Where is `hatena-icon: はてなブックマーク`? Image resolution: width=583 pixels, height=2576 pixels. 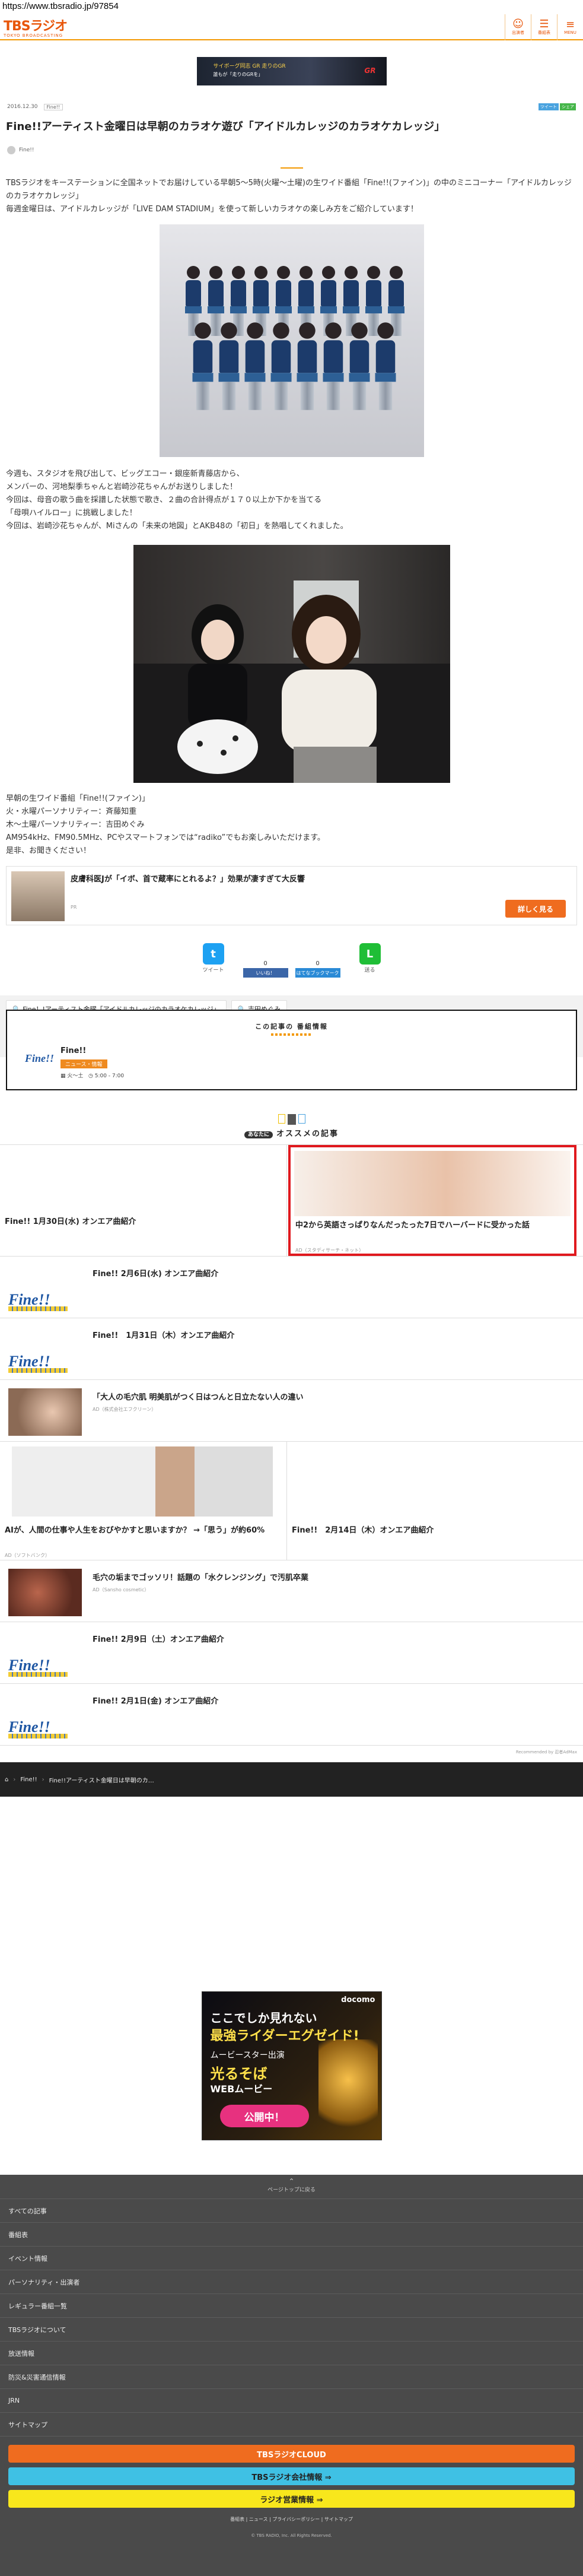
hatena-icon: はてなブックマーク is located at coordinates (317, 973).